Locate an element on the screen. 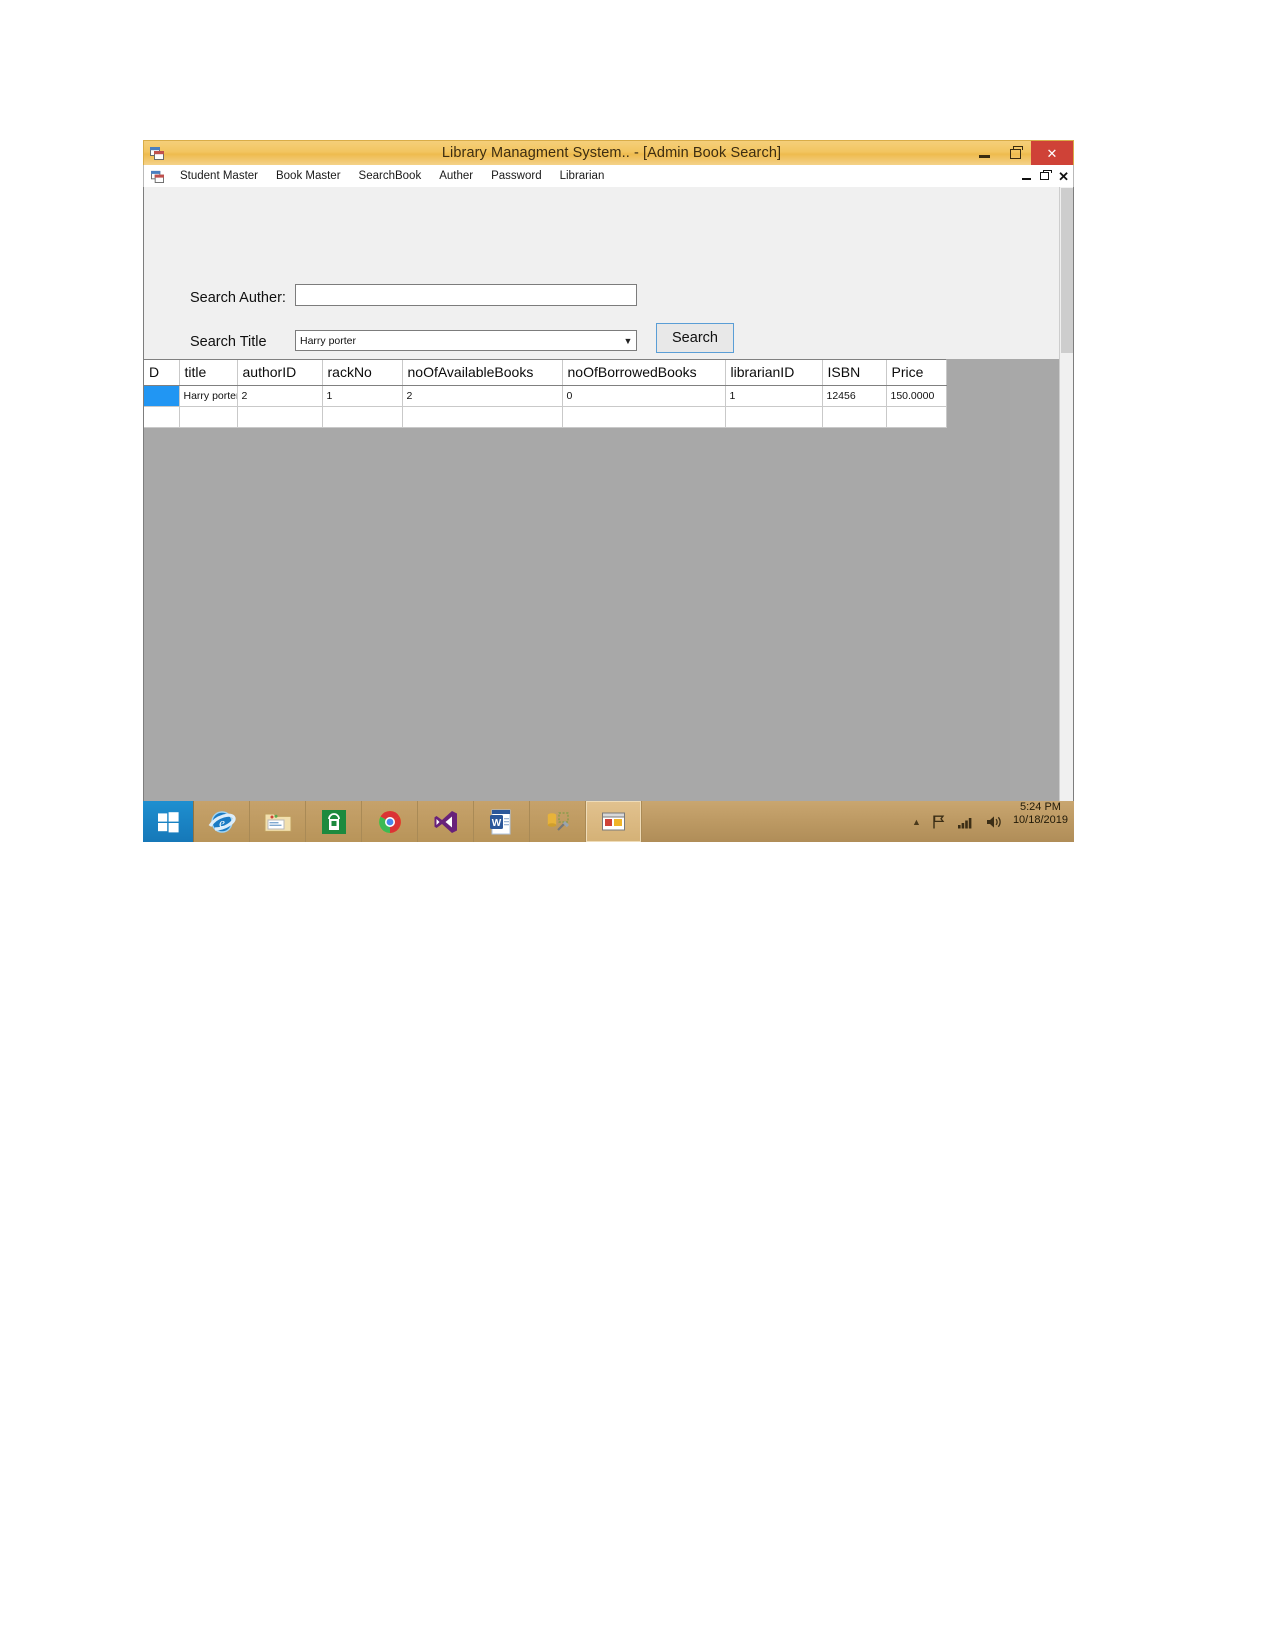 This screenshot has height=1651, width=1275. cell-bookid is located at coordinates (162, 396).